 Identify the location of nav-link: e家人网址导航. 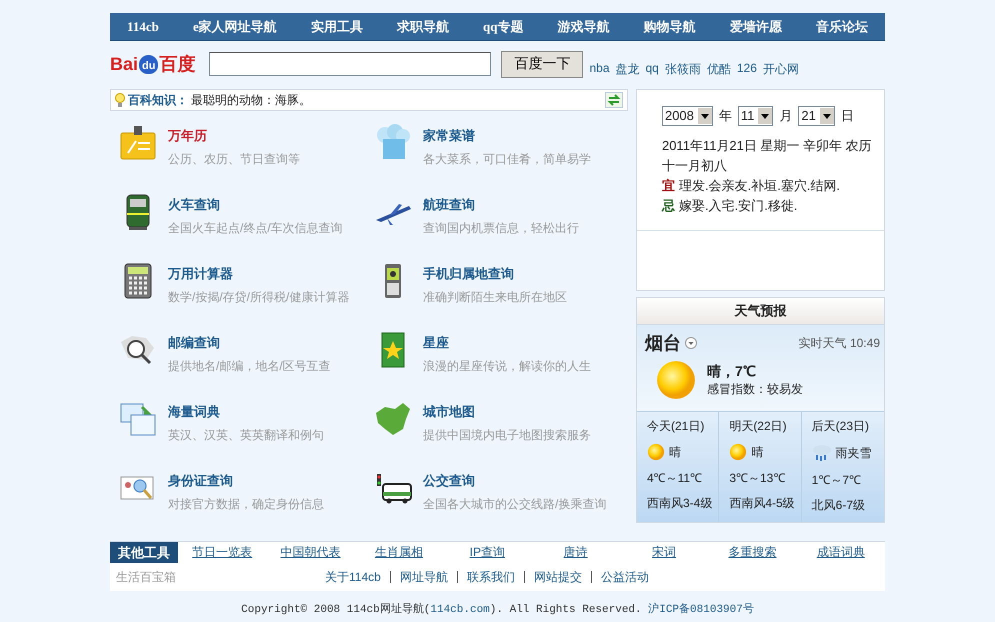
(234, 27).